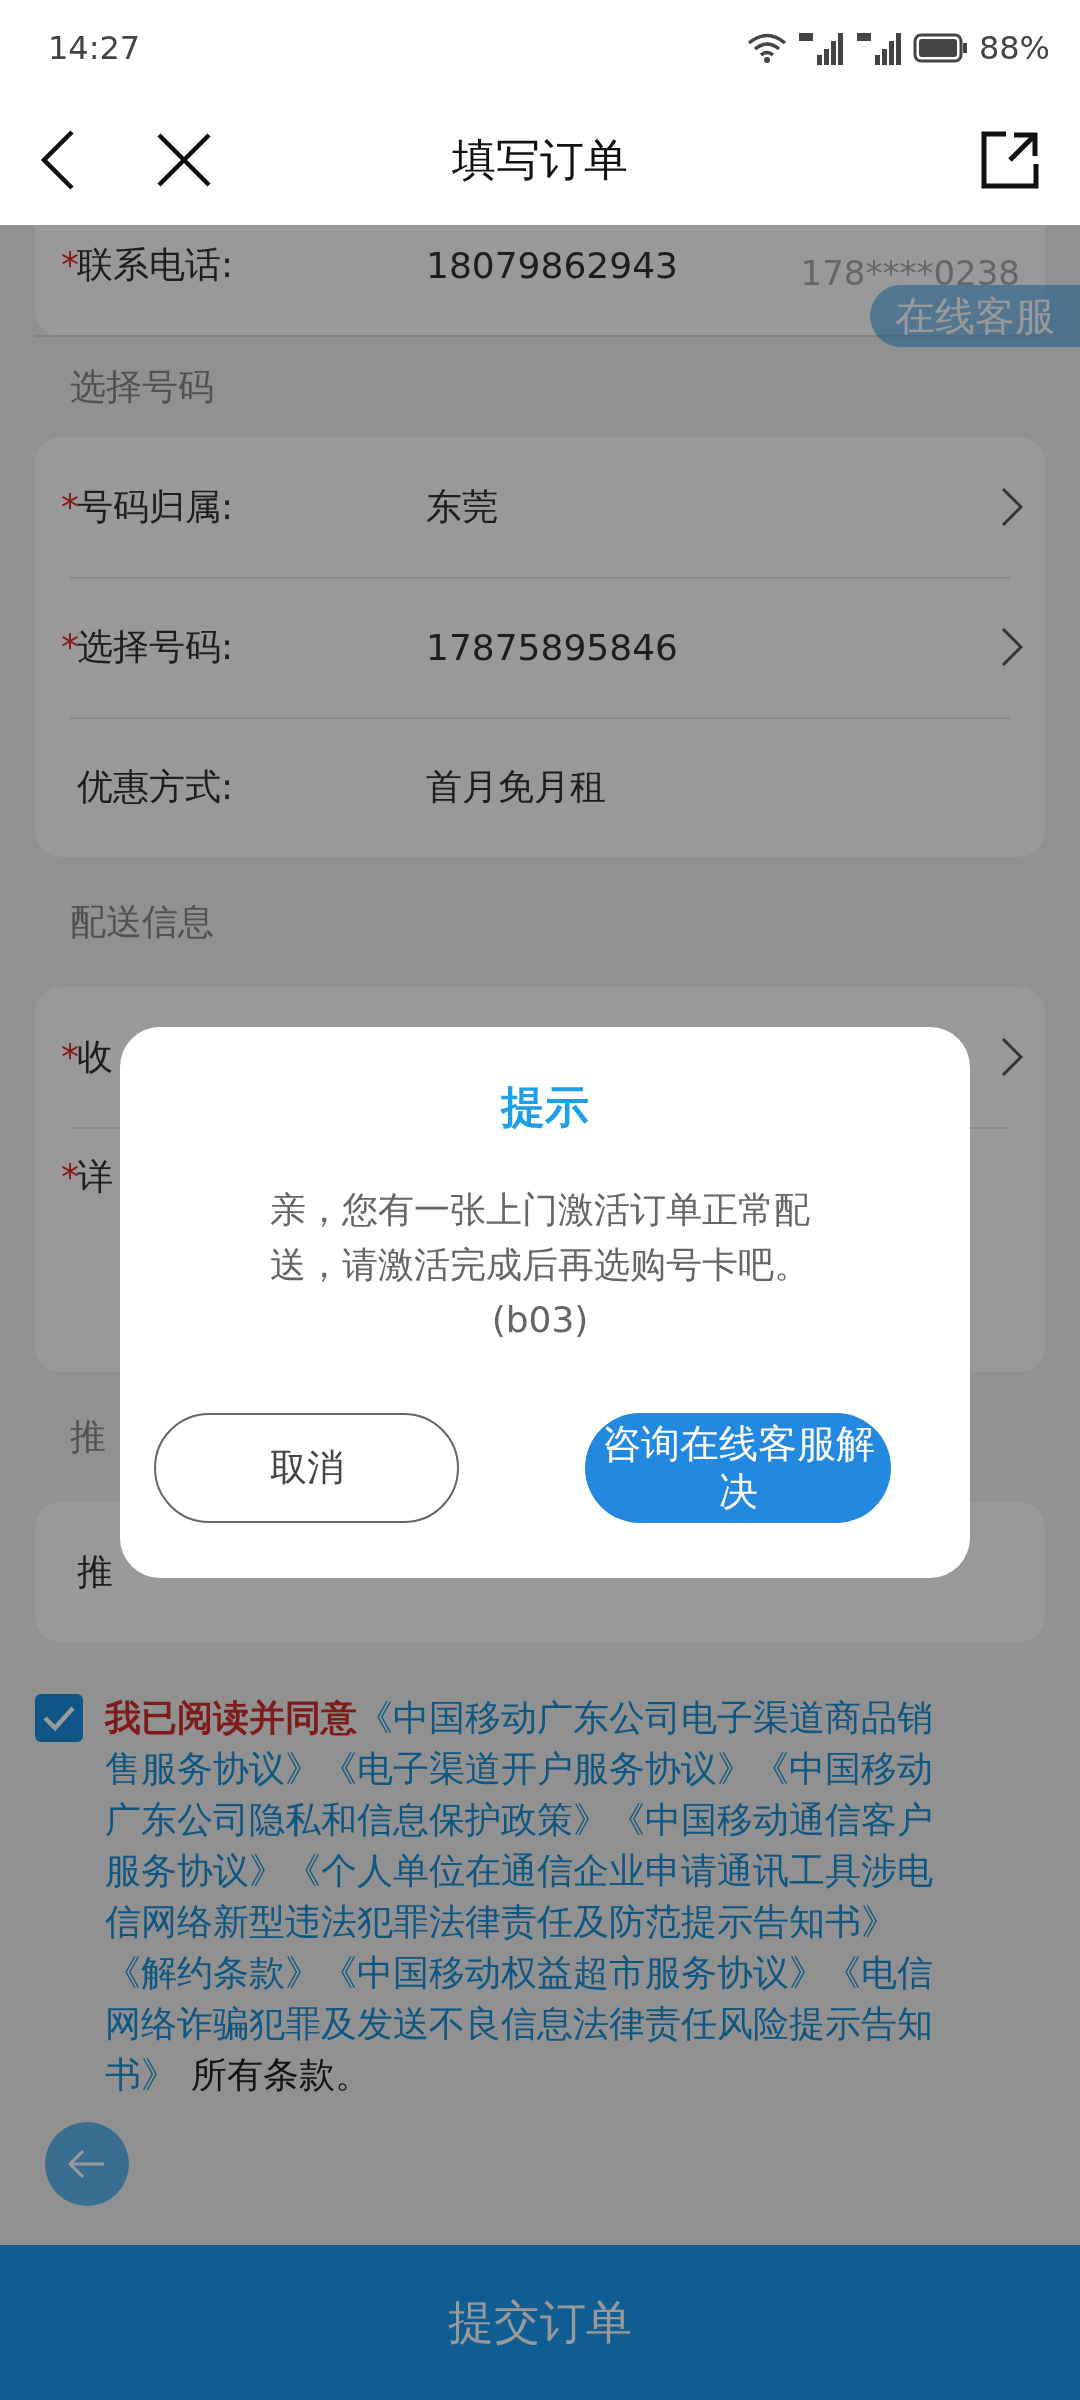 Image resolution: width=1080 pixels, height=2400 pixels. I want to click on field-label: 推, so click(95, 1571).